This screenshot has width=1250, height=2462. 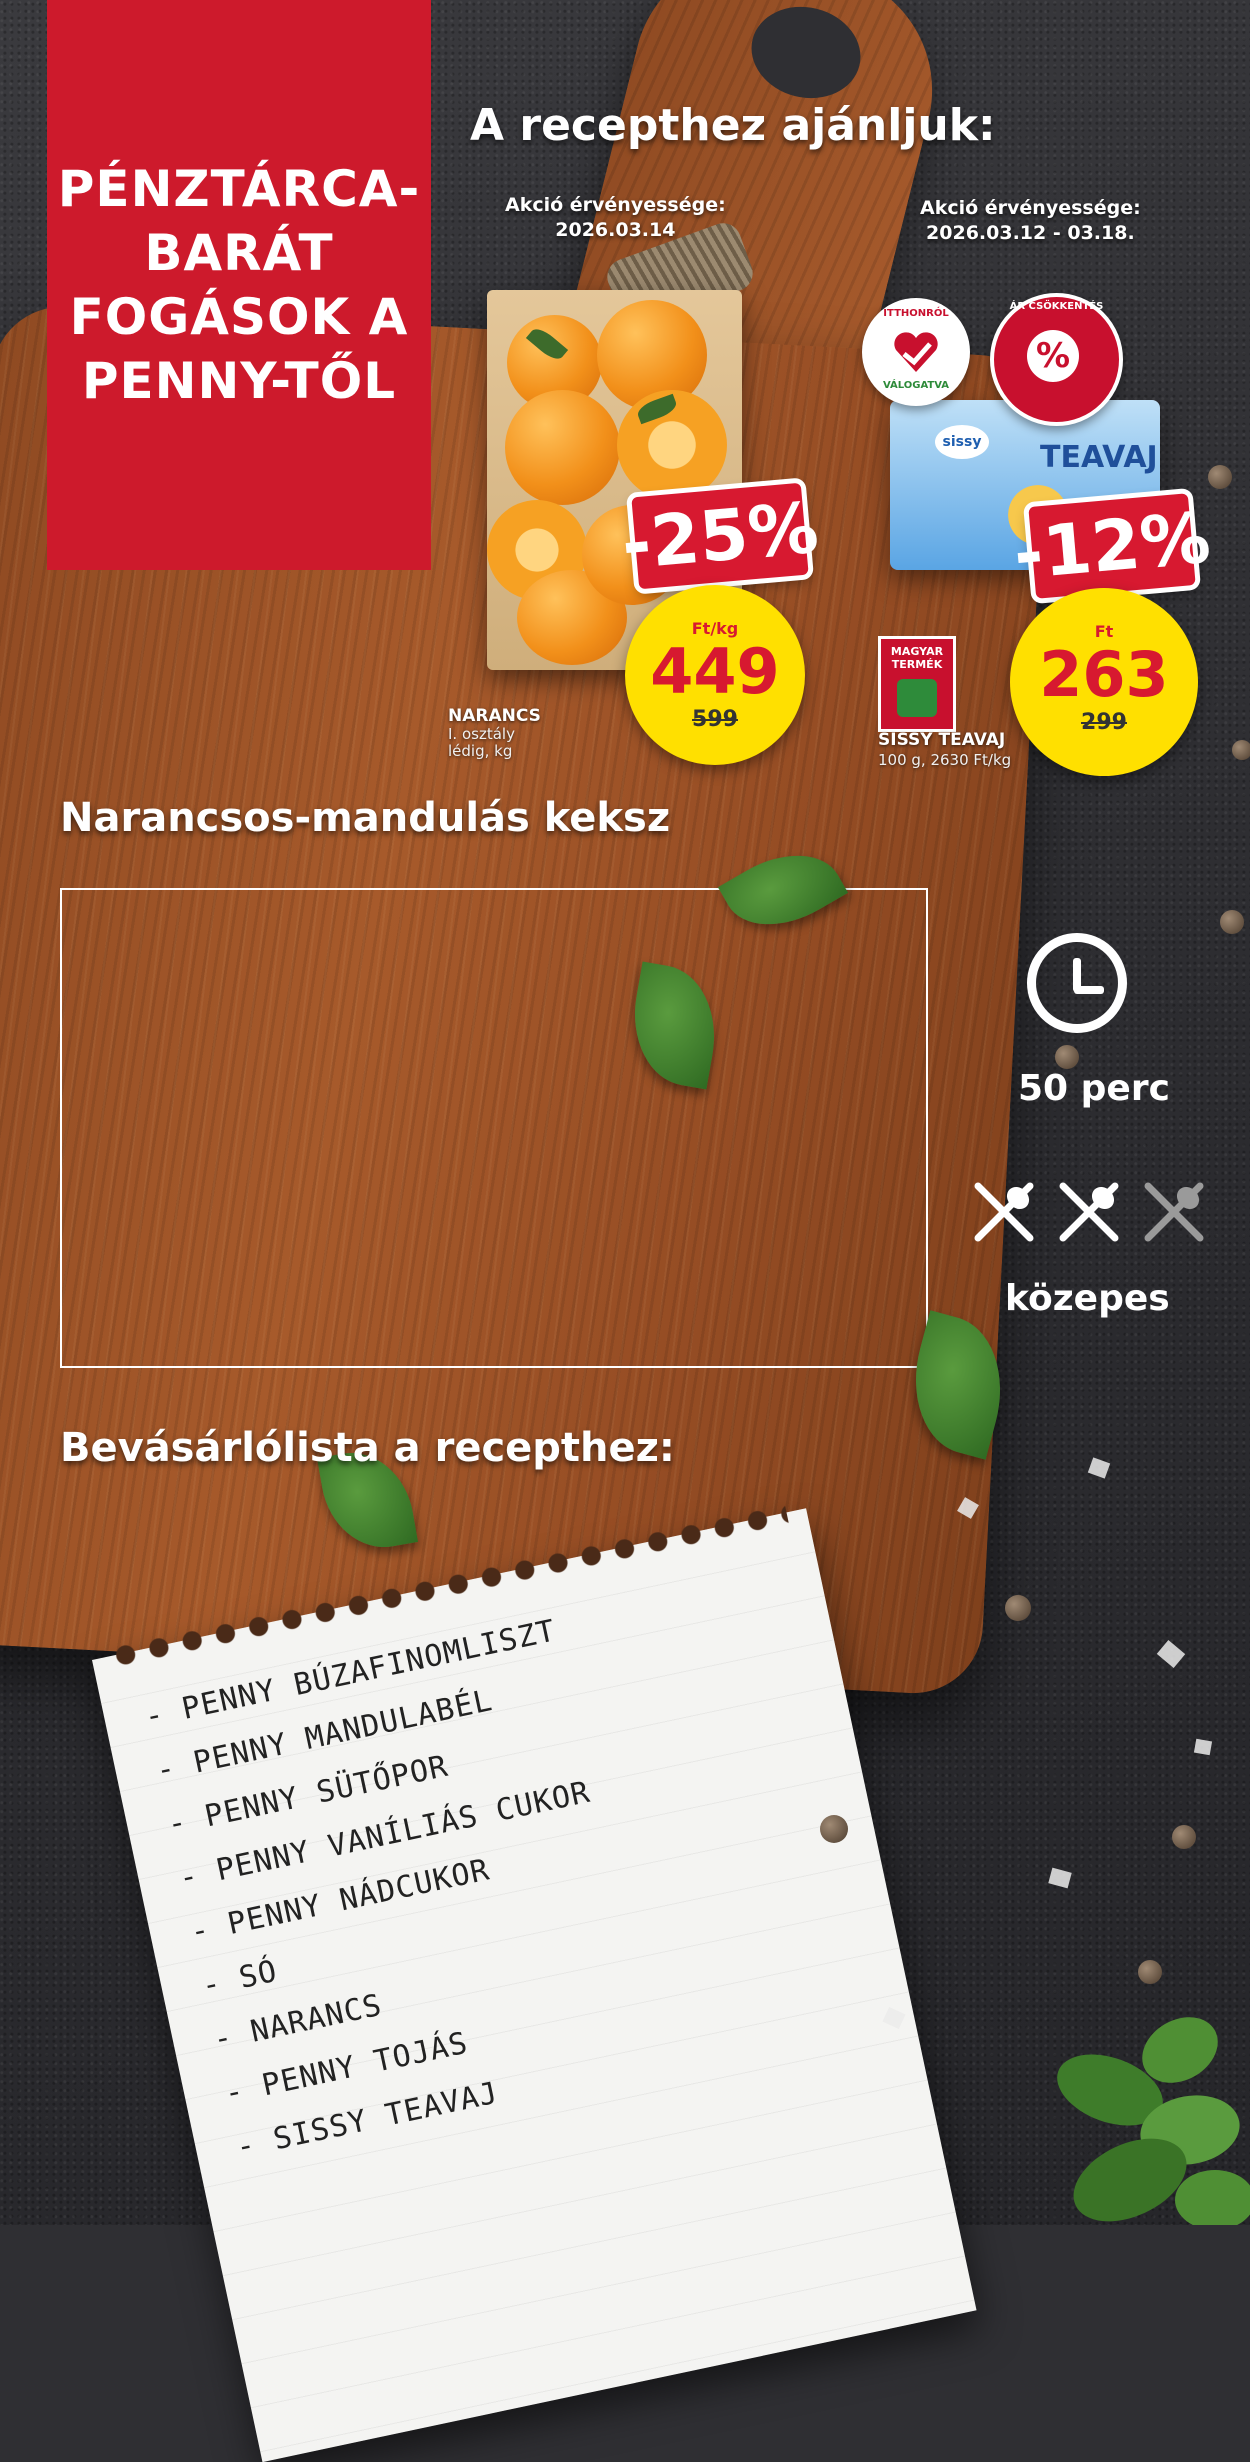 What do you see at coordinates (806, 55) in the screenshot?
I see `handle-hole` at bounding box center [806, 55].